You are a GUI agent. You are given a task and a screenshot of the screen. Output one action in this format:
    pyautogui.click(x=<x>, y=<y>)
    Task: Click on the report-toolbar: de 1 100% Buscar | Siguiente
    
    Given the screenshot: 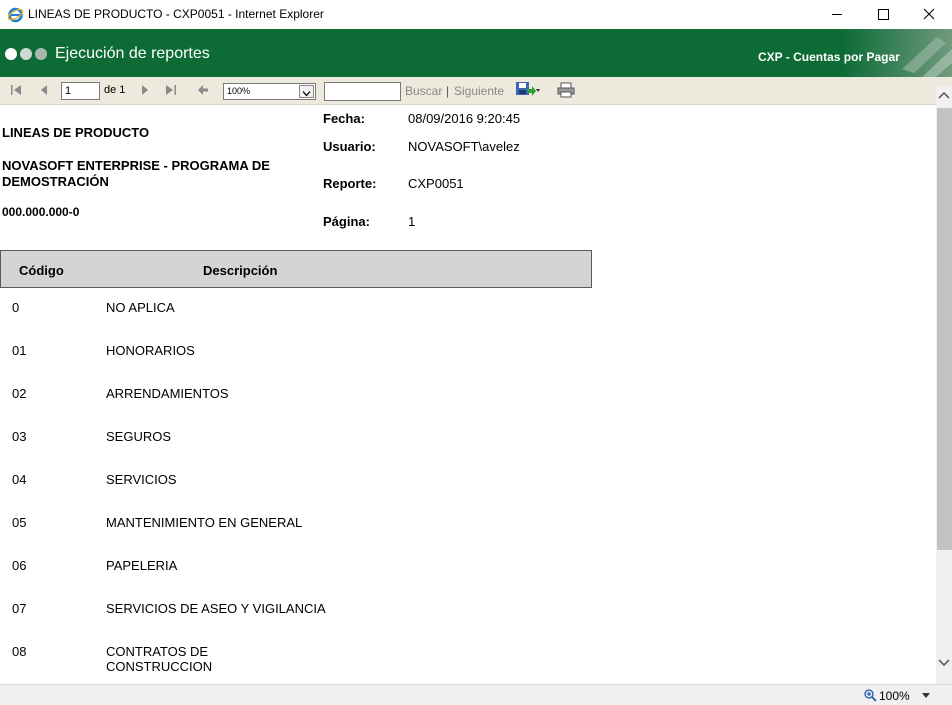 What is the action you would take?
    pyautogui.click(x=476, y=91)
    